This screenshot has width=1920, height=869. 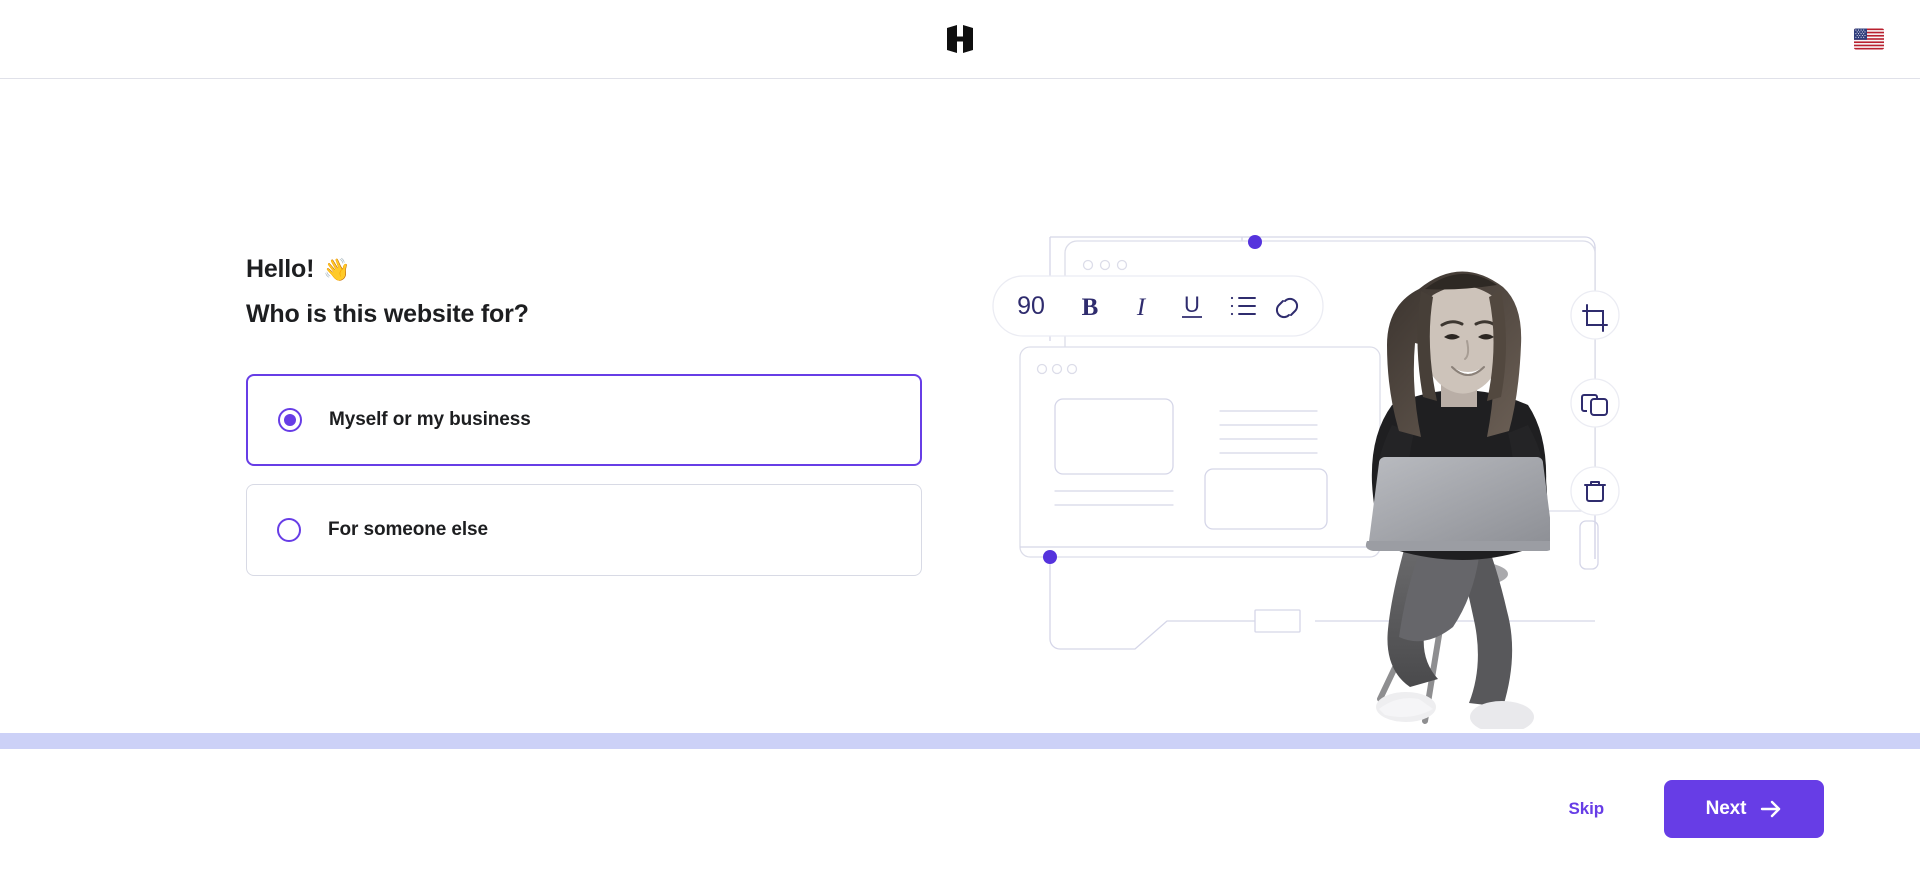 What do you see at coordinates (290, 419) in the screenshot?
I see `radio-icon-selected` at bounding box center [290, 419].